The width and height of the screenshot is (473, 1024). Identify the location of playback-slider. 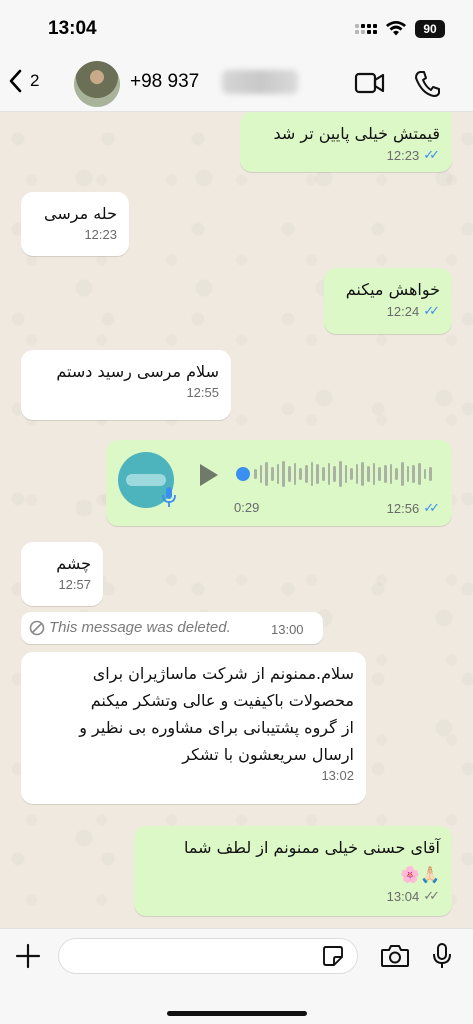
(243, 474).